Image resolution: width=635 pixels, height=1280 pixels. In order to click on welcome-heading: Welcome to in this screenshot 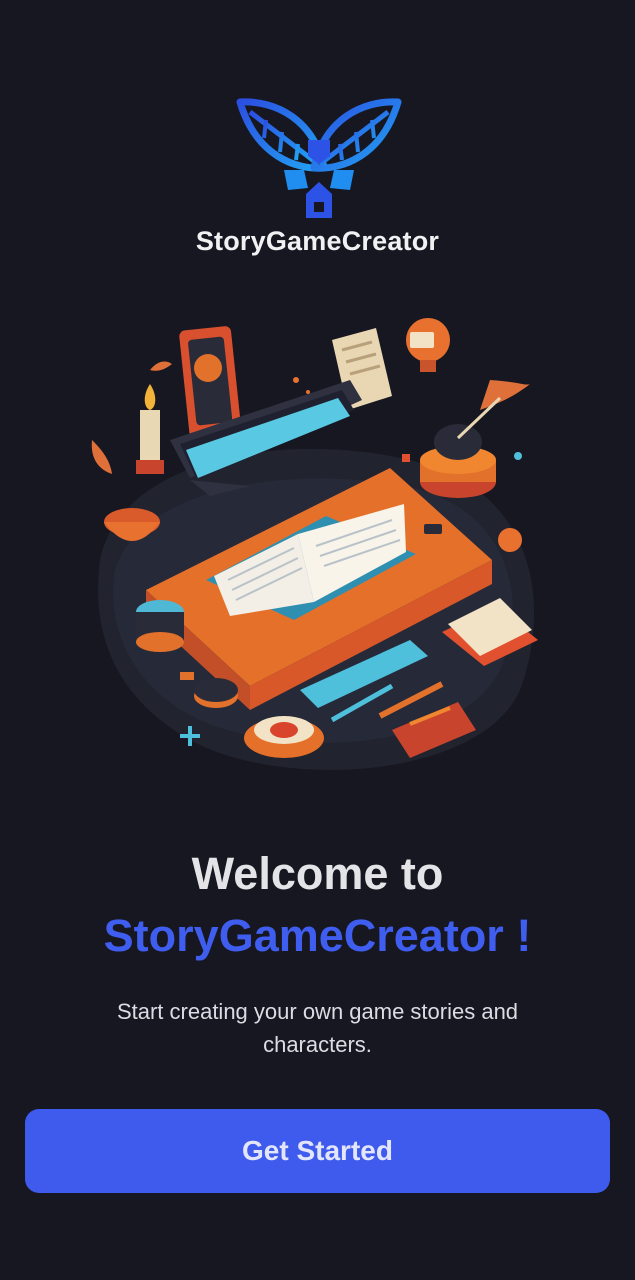, I will do `click(317, 873)`.